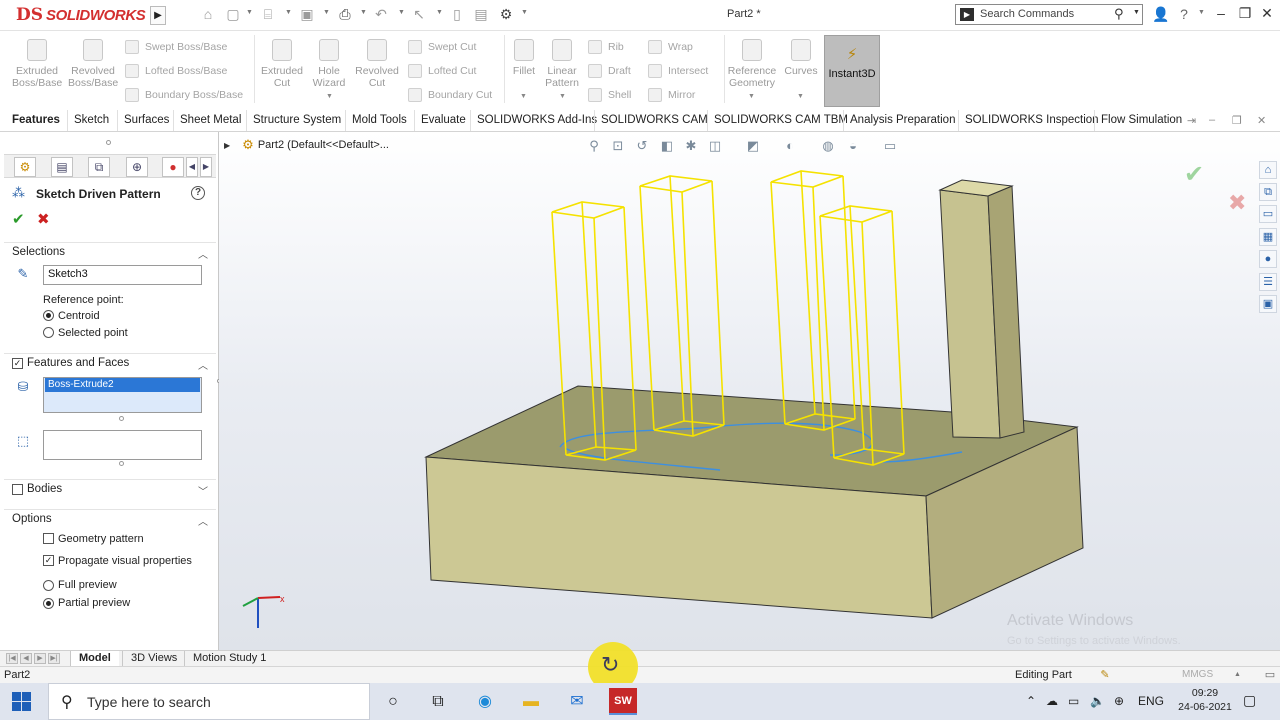 This screenshot has height=720, width=1280. I want to click on boundary-boss-button: Boundary Boss/Base, so click(184, 95).